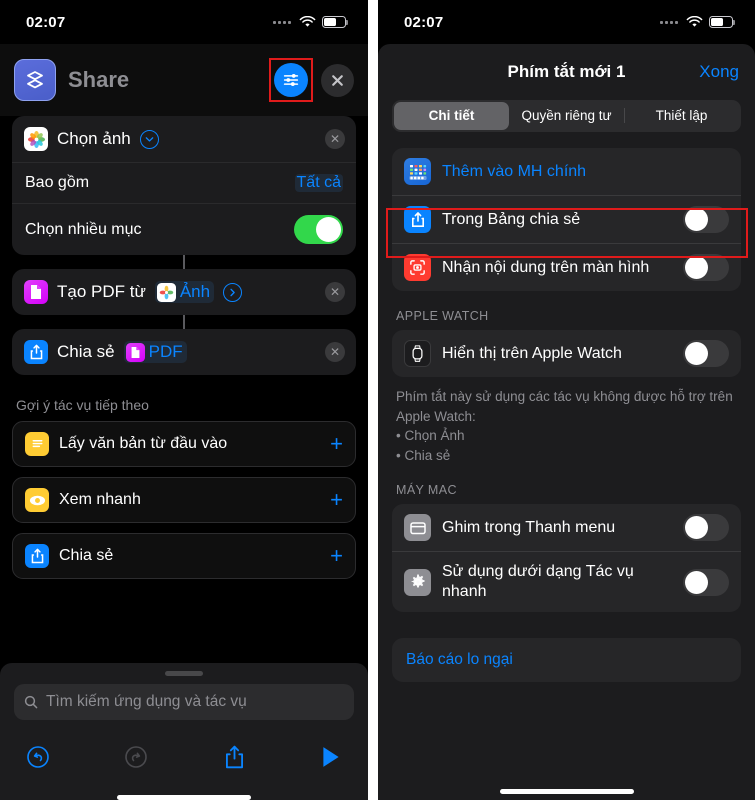 The height and width of the screenshot is (800, 755). I want to click on undo-icon, so click(38, 756).